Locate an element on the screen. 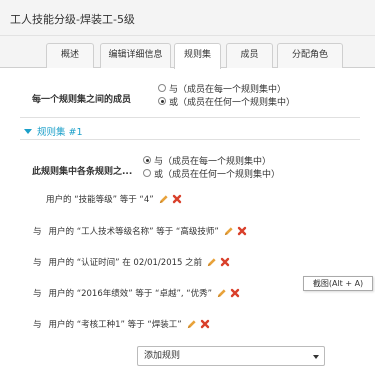 The width and height of the screenshot is (375, 376). screenshot-tooltip: 截图(Alt + A) is located at coordinates (338, 283).